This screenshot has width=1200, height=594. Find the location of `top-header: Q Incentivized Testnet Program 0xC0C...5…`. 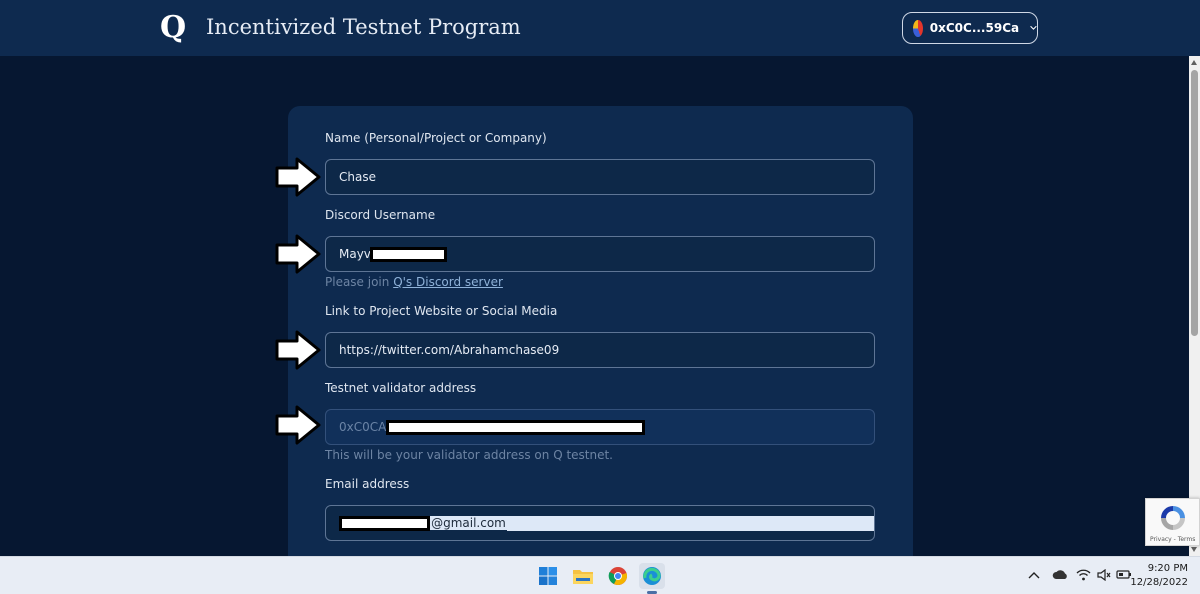

top-header: Q Incentivized Testnet Program 0xC0C...5… is located at coordinates (600, 28).